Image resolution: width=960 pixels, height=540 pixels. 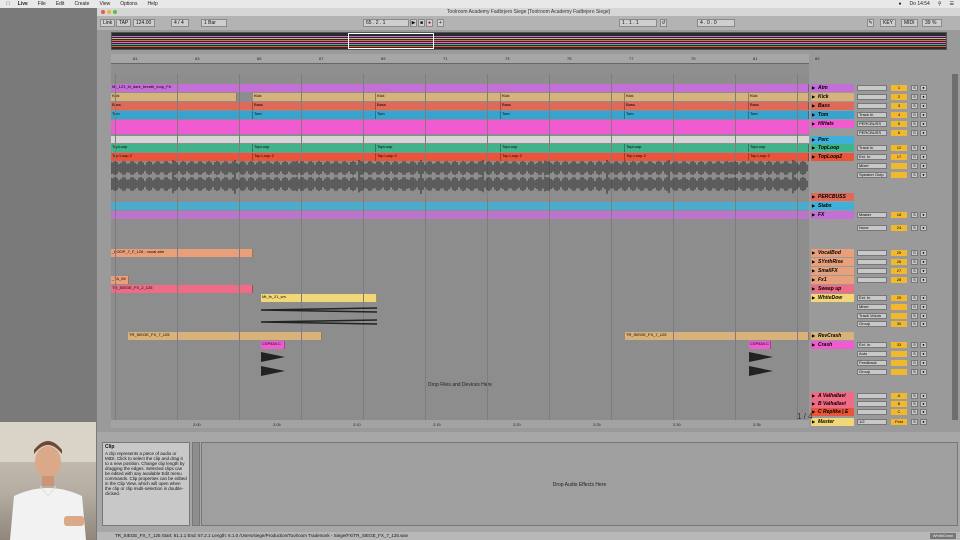 What do you see at coordinates (832, 271) in the screenshot?
I see `track-header-13: SmallFX` at bounding box center [832, 271].